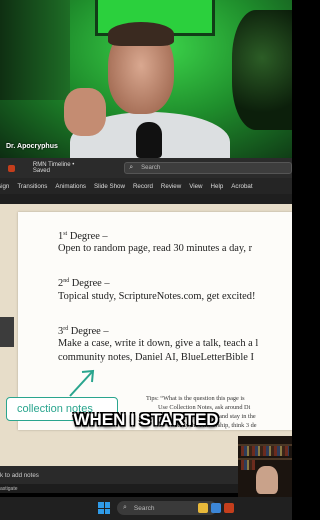 The image size is (320, 520). What do you see at coordinates (32, 186) in the screenshot?
I see `tab-transitions: Transitions` at bounding box center [32, 186].